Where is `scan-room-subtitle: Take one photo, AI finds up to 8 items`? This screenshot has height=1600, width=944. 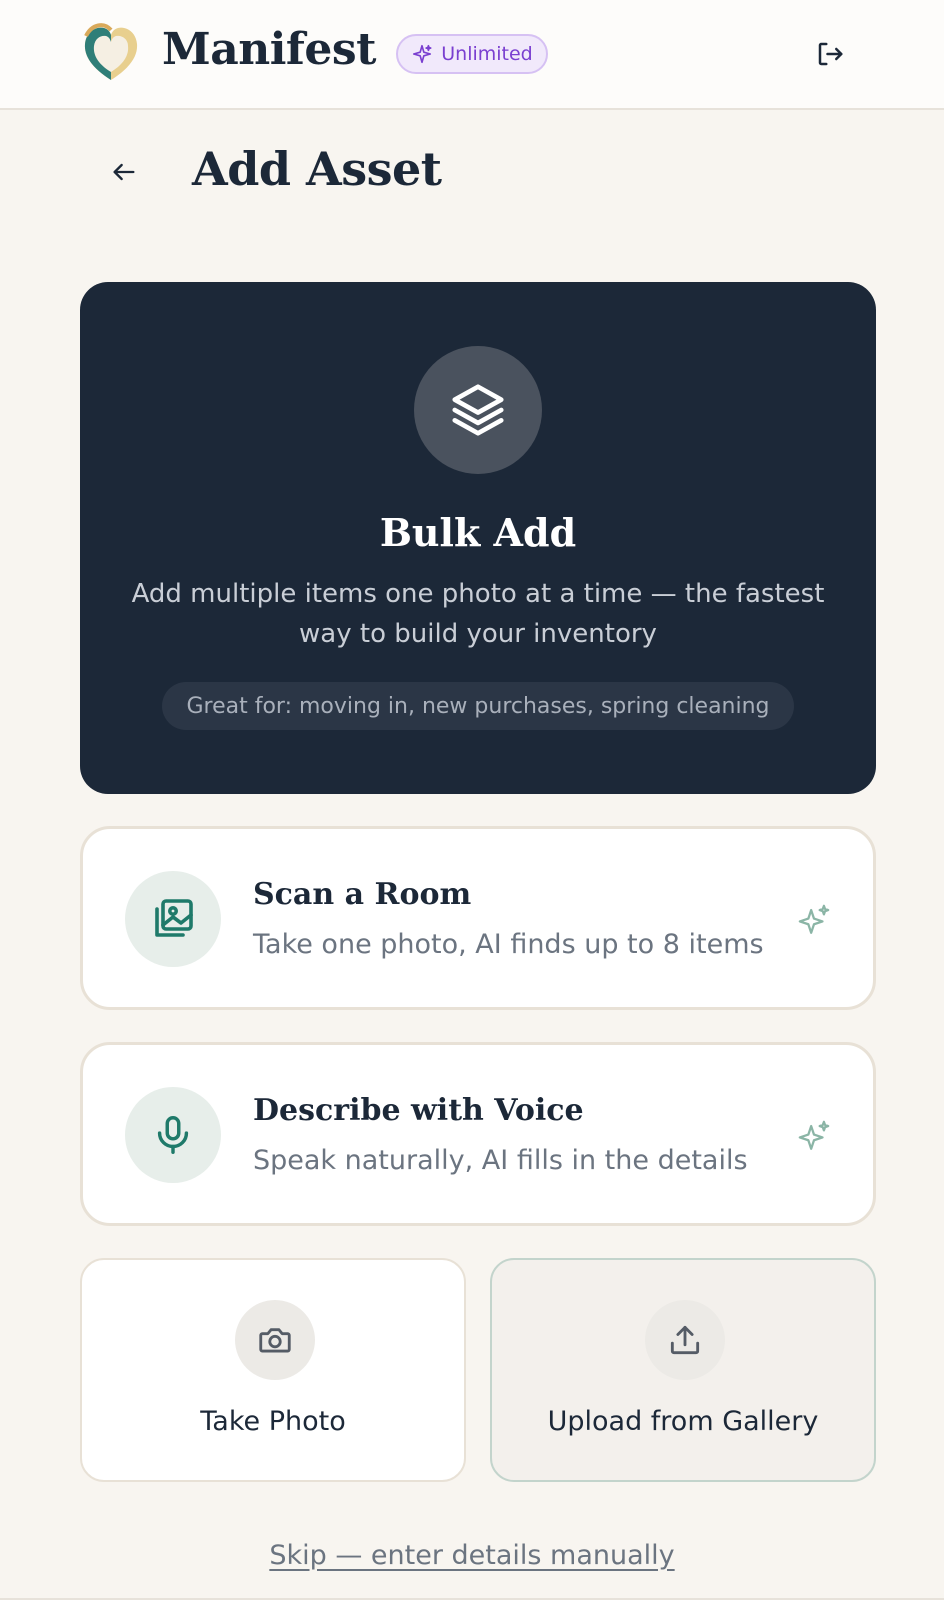 scan-room-subtitle: Take one photo, AI finds up to 8 items is located at coordinates (508, 944).